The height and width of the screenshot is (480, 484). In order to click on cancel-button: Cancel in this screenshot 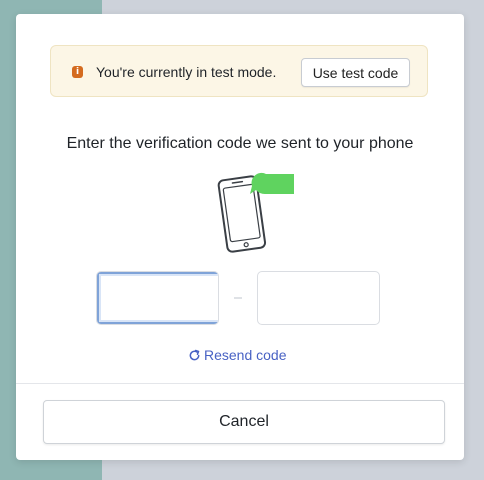, I will do `click(244, 422)`.